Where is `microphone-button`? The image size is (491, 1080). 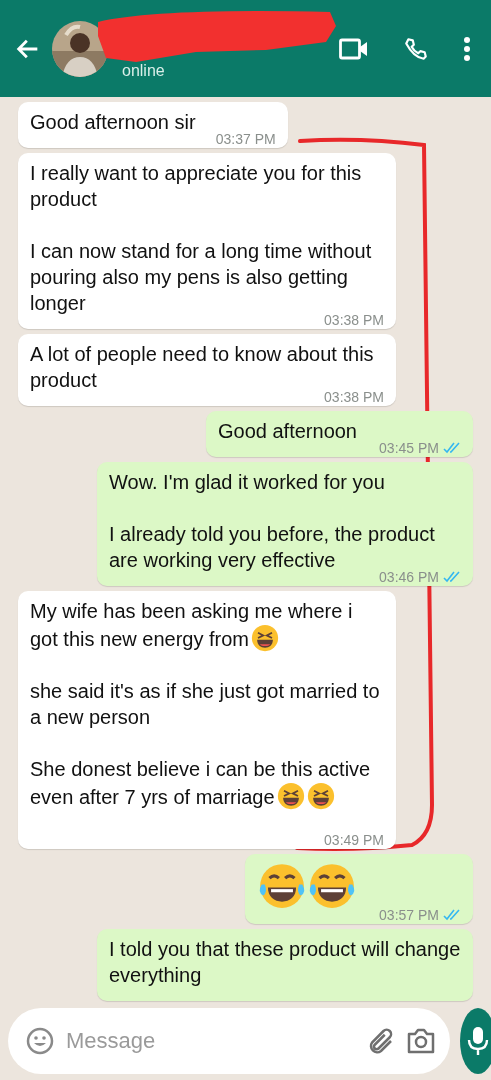 microphone-button is located at coordinates (475, 1041).